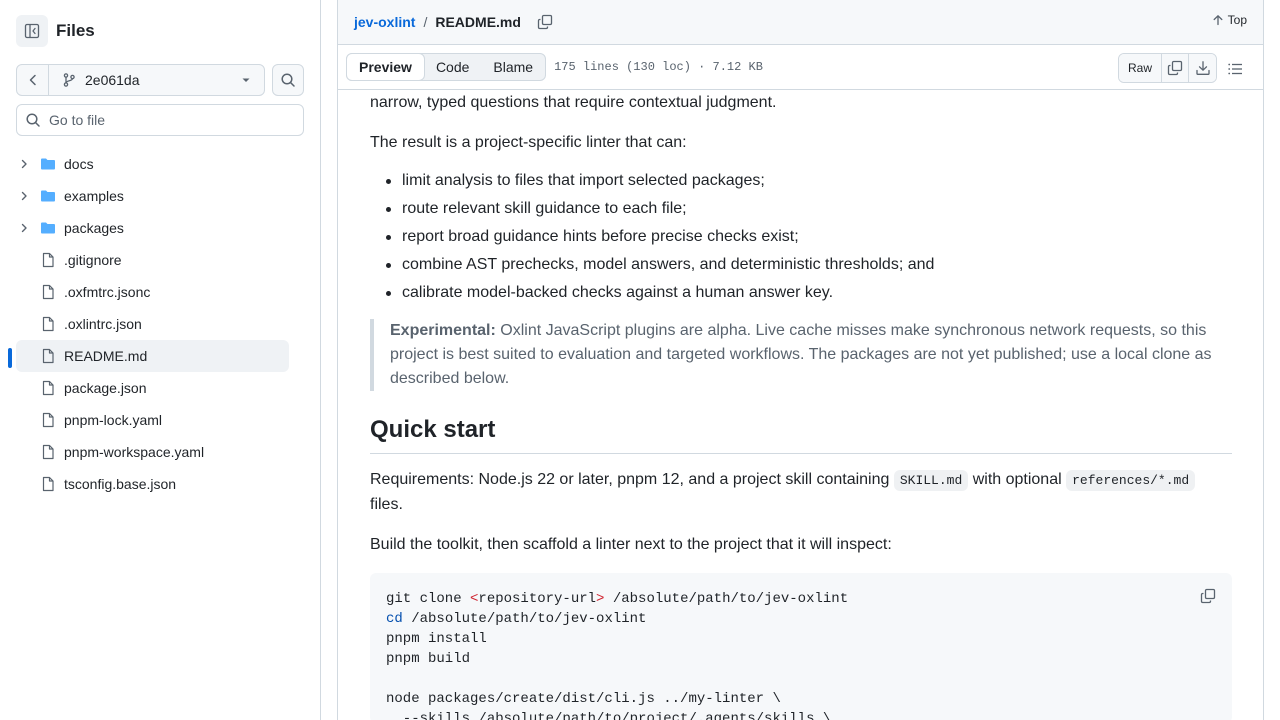 This screenshot has width=1280, height=720. I want to click on caret-down-icon, so click(246, 80).